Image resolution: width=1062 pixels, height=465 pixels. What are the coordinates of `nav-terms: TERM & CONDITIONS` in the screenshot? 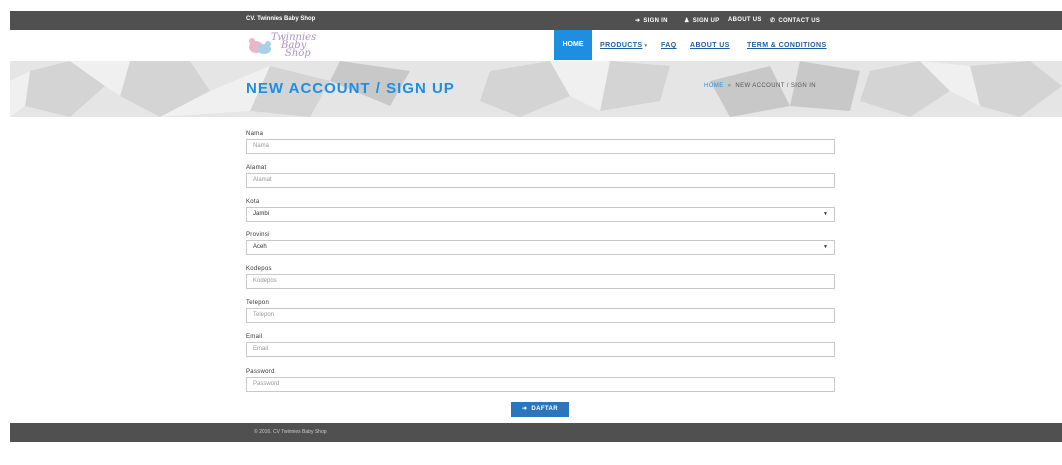 It's located at (787, 45).